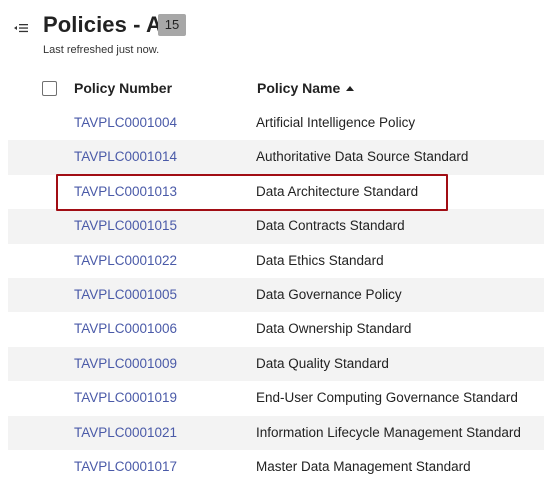 This screenshot has height=494, width=544. Describe the element at coordinates (125, 156) in the screenshot. I see `policy-number-link: TAVPLC0001014` at that location.